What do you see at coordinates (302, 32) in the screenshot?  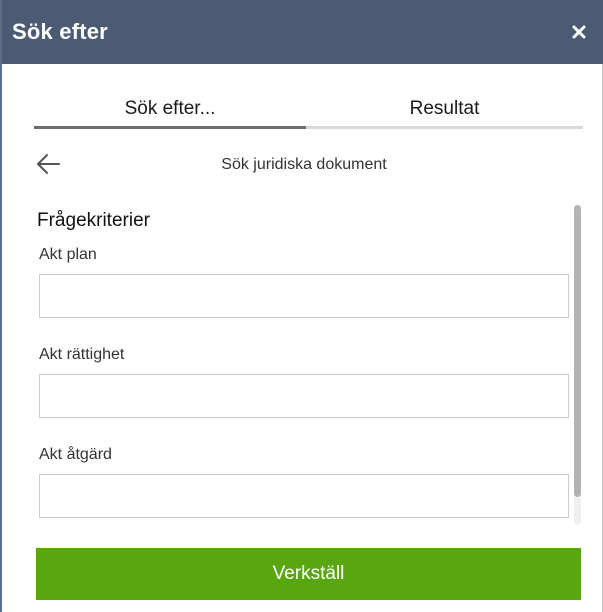 I see `panel-titlebar: Sök efter` at bounding box center [302, 32].